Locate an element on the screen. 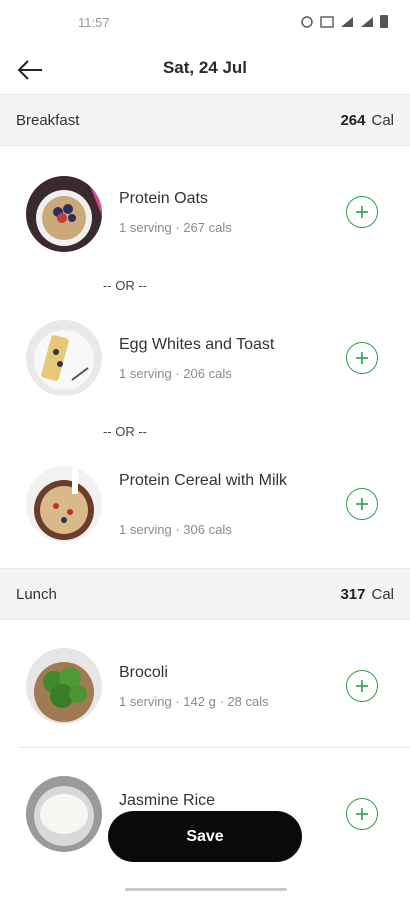  list-item-brocoli: Brocoli 1 serving · 142 g · 28 cals is located at coordinates (205, 686).